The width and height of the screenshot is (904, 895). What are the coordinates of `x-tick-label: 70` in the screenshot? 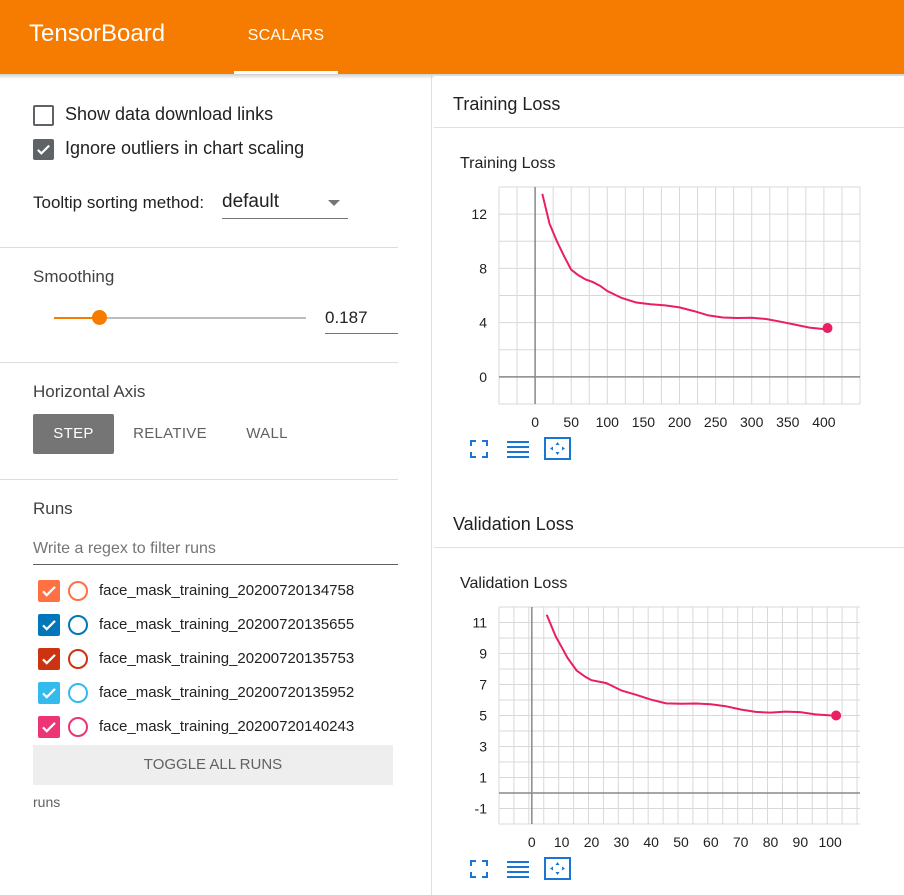 It's located at (741, 842).